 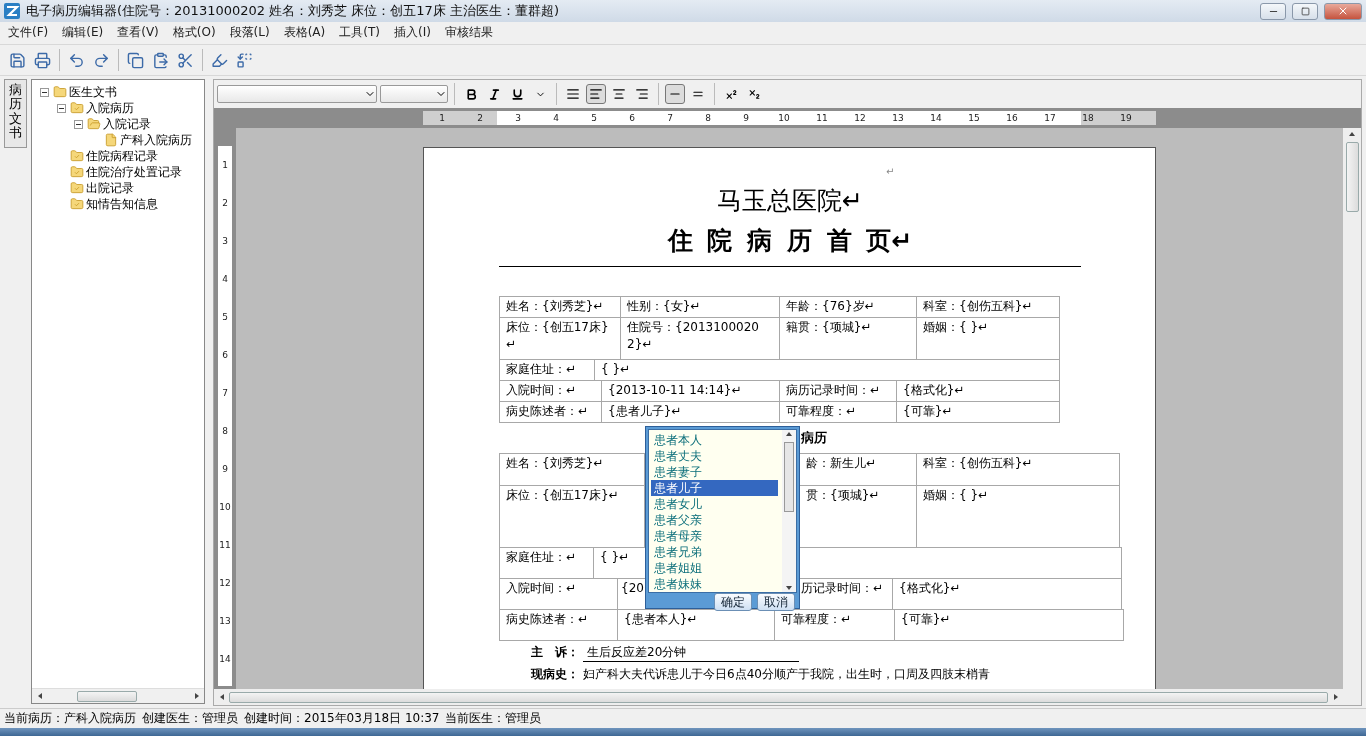 What do you see at coordinates (733, 602) in the screenshot?
I see `ok-button: 确定` at bounding box center [733, 602].